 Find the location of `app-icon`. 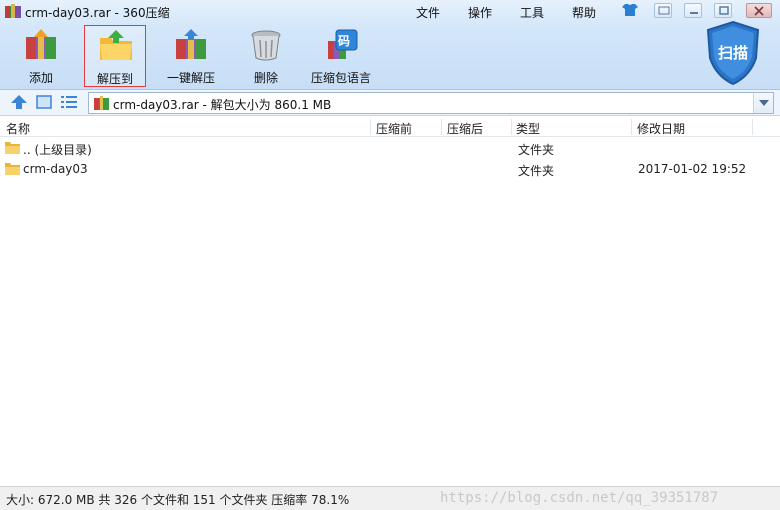

app-icon is located at coordinates (13, 11).